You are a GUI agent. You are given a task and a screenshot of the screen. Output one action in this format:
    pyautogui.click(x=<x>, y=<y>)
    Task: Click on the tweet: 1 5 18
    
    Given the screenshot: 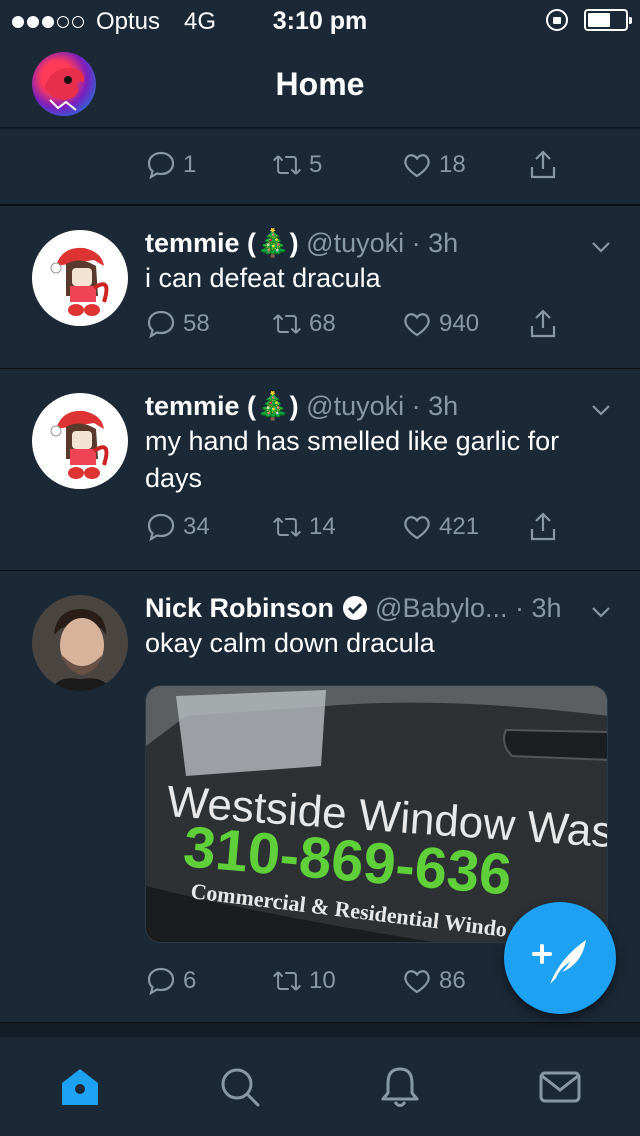 What is the action you would take?
    pyautogui.click(x=320, y=167)
    